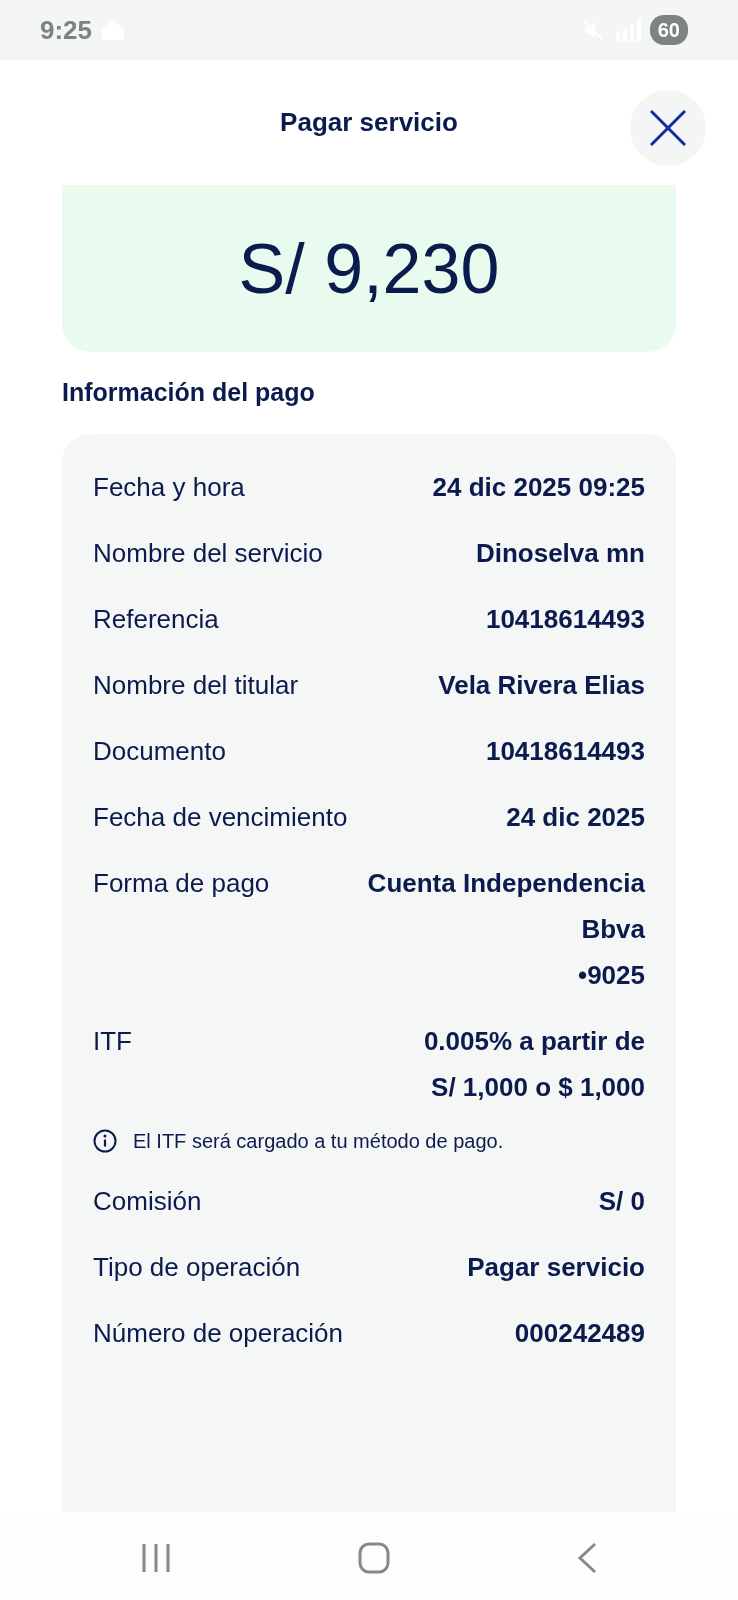  What do you see at coordinates (169, 487) in the screenshot?
I see `field-label: Fecha y hora` at bounding box center [169, 487].